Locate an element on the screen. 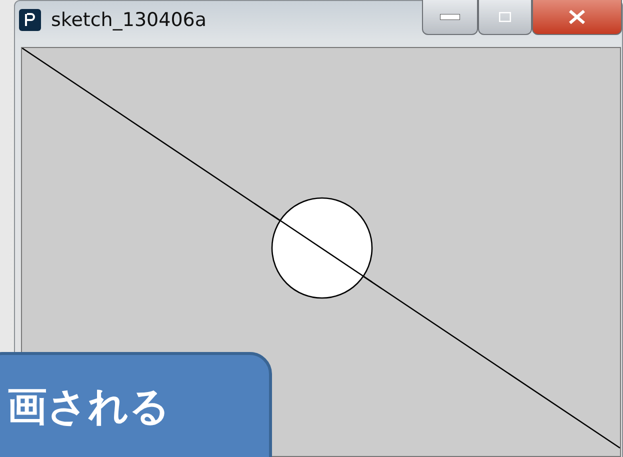 This screenshot has height=457, width=623. maximize-button is located at coordinates (505, 17).